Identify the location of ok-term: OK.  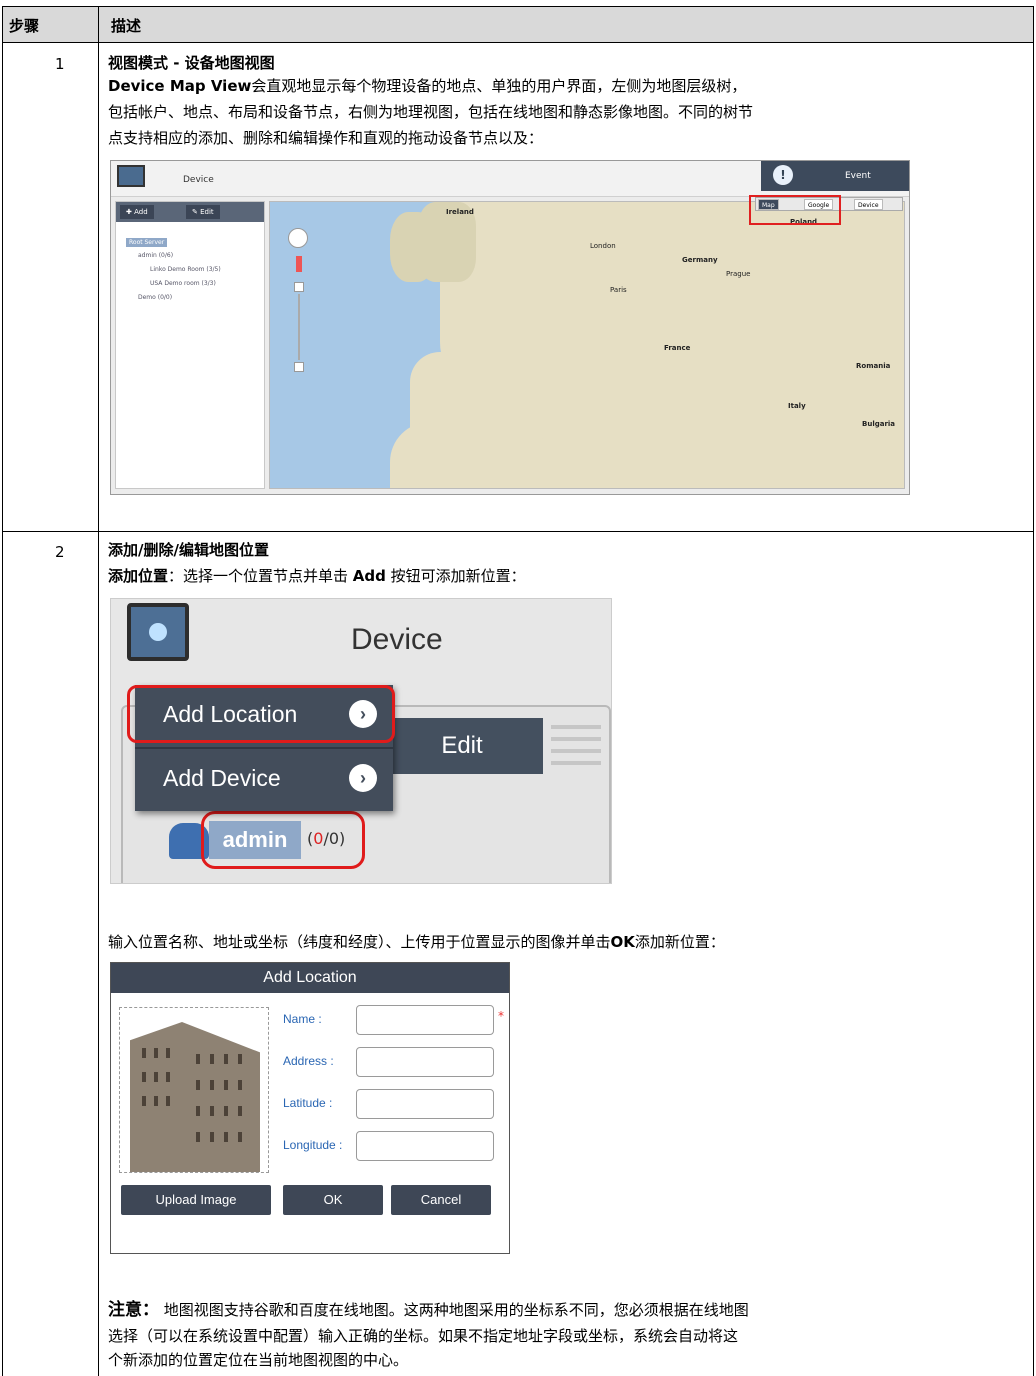
(622, 942).